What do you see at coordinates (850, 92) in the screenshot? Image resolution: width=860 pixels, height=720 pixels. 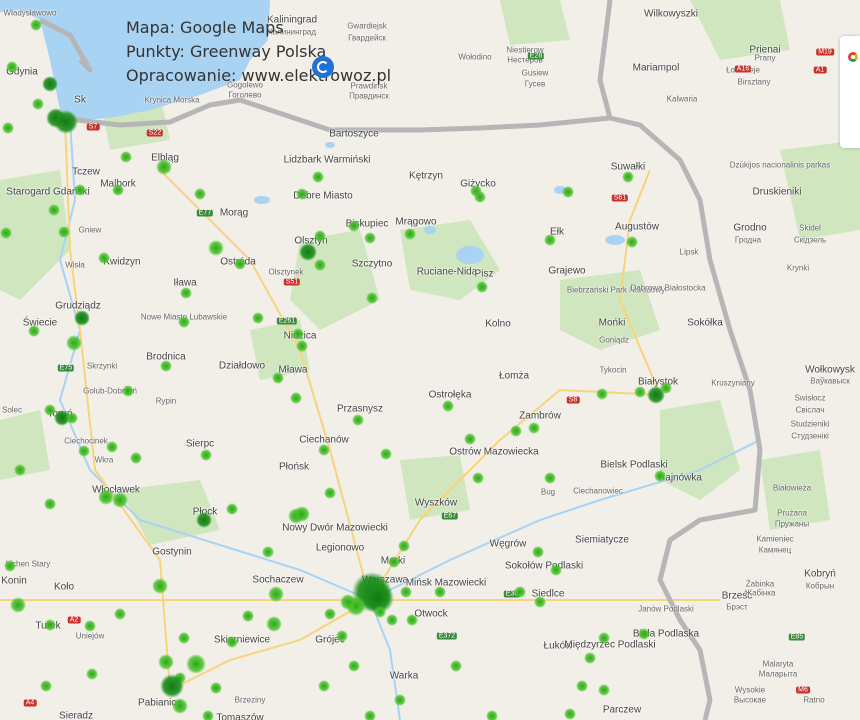 I see `google-maps-icon` at bounding box center [850, 92].